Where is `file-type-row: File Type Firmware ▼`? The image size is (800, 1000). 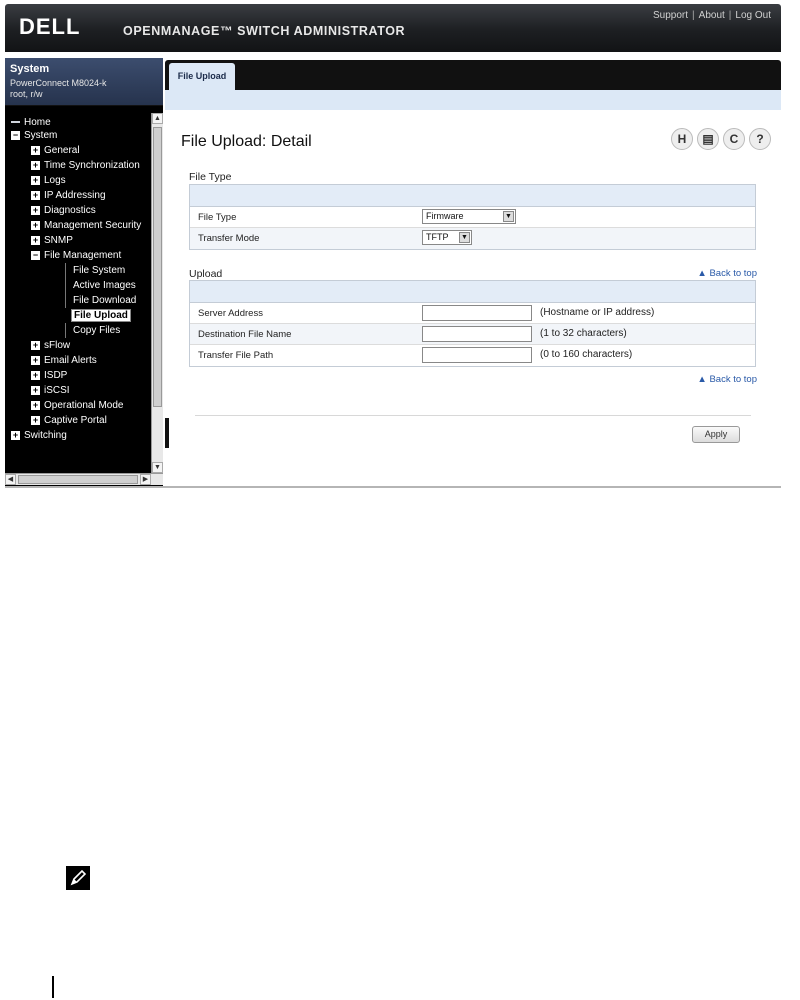
file-type-row: File Type Firmware ▼ is located at coordinates (472, 217).